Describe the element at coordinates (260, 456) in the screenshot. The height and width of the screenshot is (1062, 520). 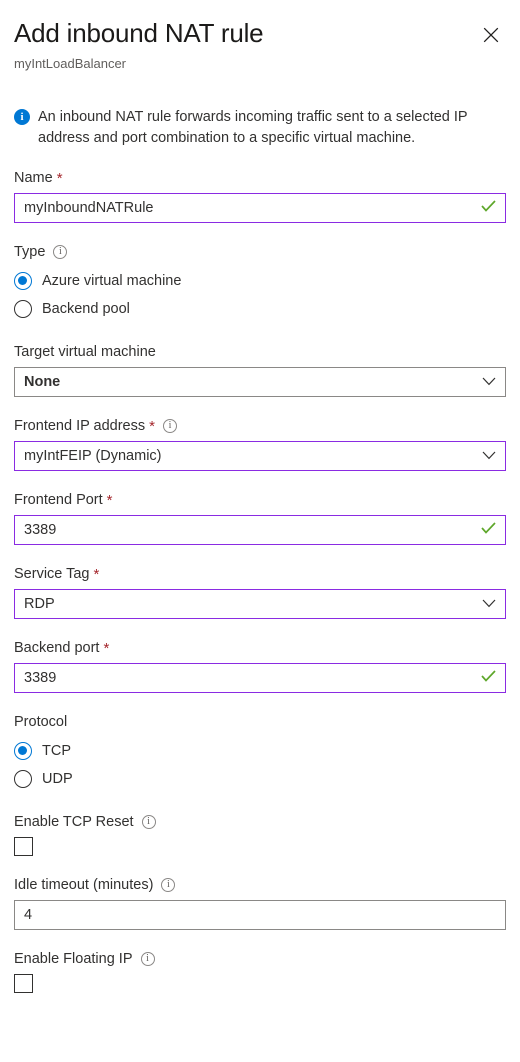
I see `frontend-ip-select: myIntFEIP (Dynamic)` at that location.